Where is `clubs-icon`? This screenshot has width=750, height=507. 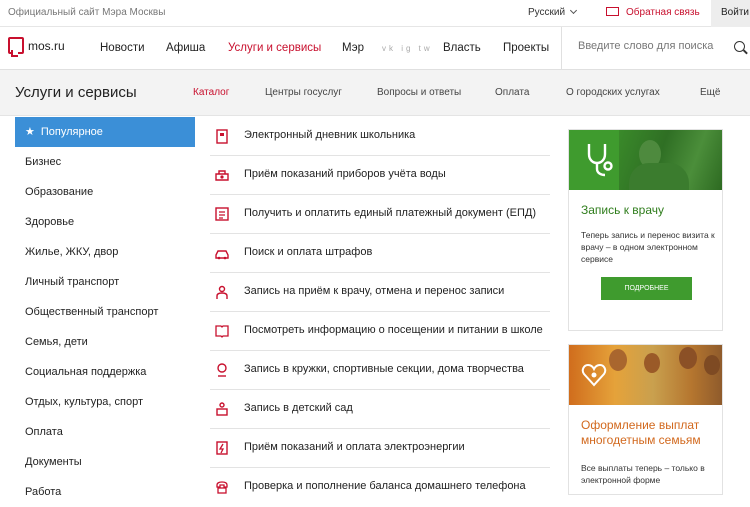
clubs-icon is located at coordinates (222, 370).